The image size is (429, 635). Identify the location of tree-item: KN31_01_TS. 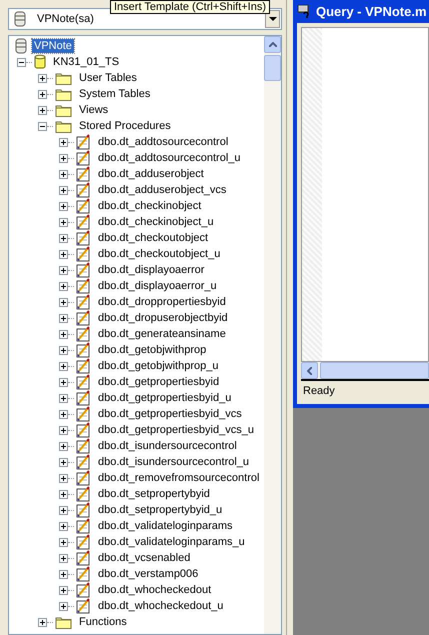
(86, 62).